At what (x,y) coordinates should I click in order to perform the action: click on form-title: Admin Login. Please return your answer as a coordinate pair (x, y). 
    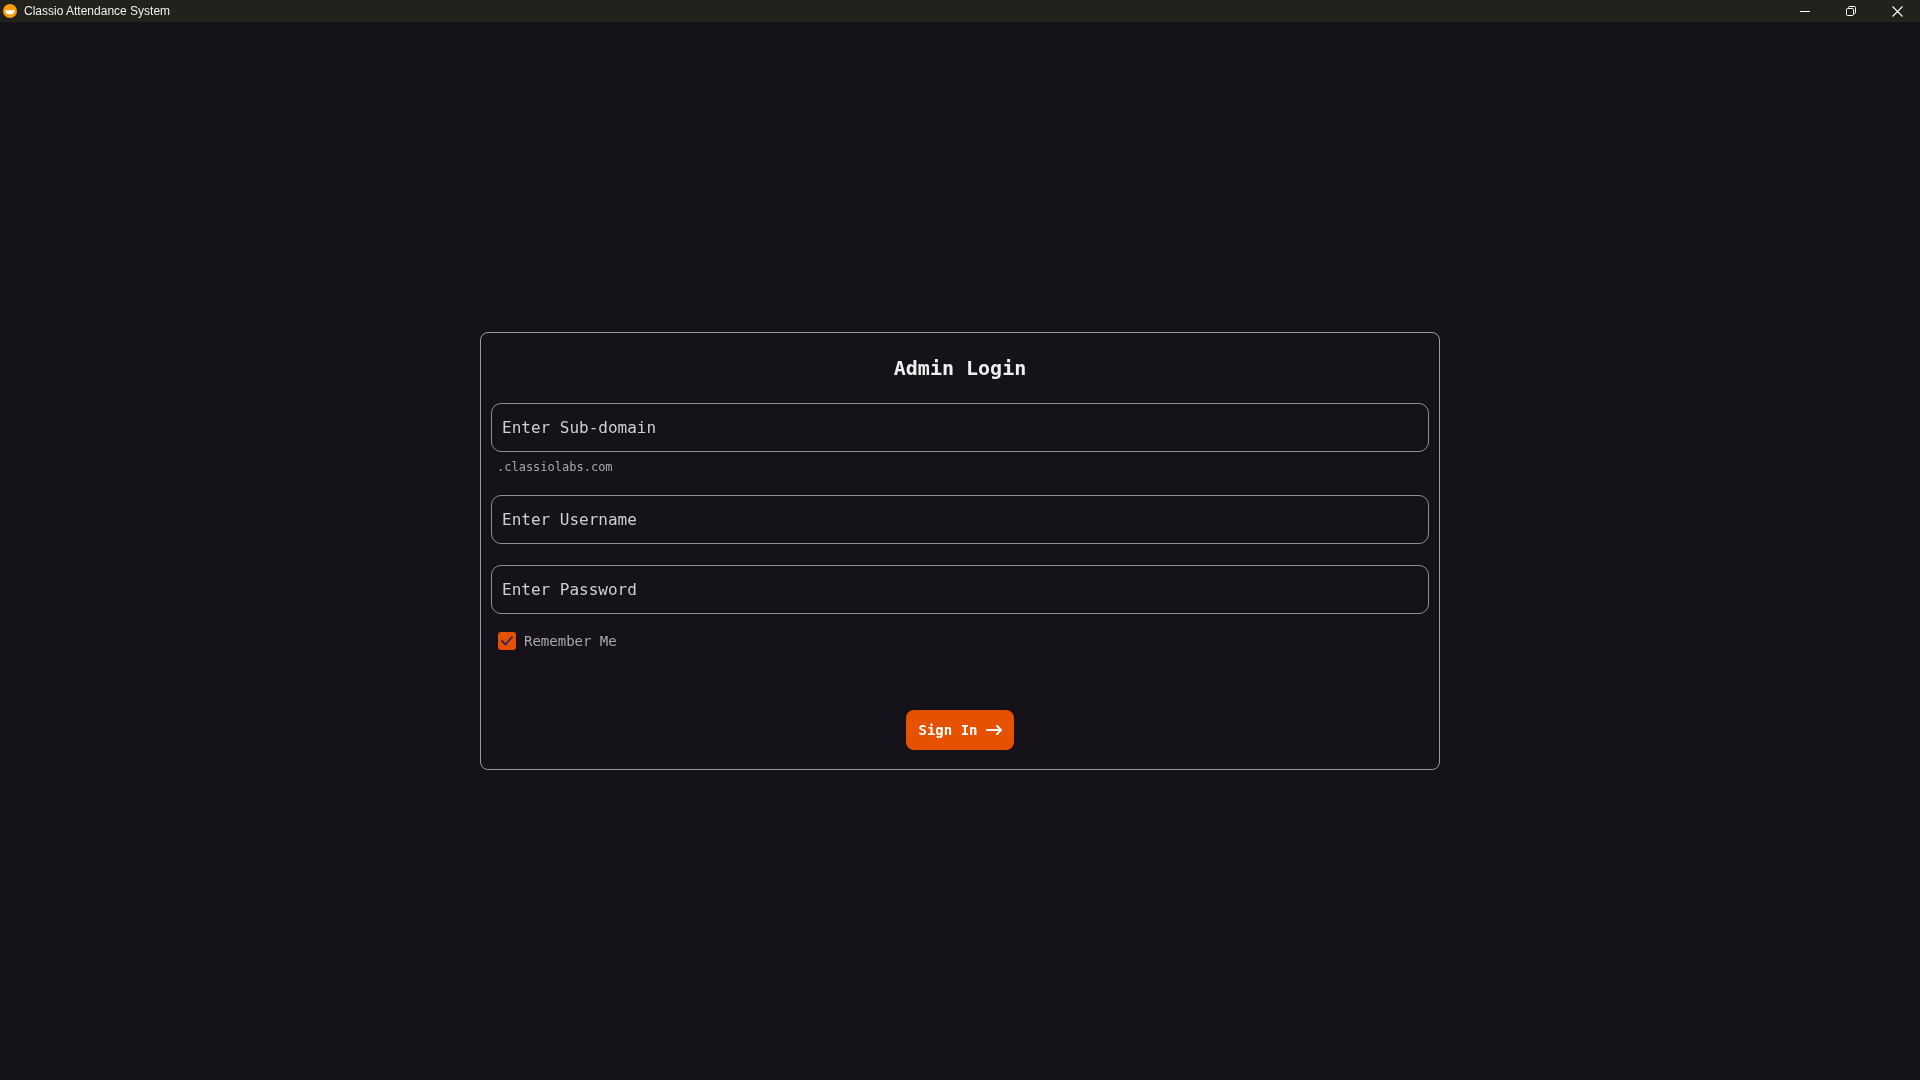
    Looking at the image, I should click on (960, 368).